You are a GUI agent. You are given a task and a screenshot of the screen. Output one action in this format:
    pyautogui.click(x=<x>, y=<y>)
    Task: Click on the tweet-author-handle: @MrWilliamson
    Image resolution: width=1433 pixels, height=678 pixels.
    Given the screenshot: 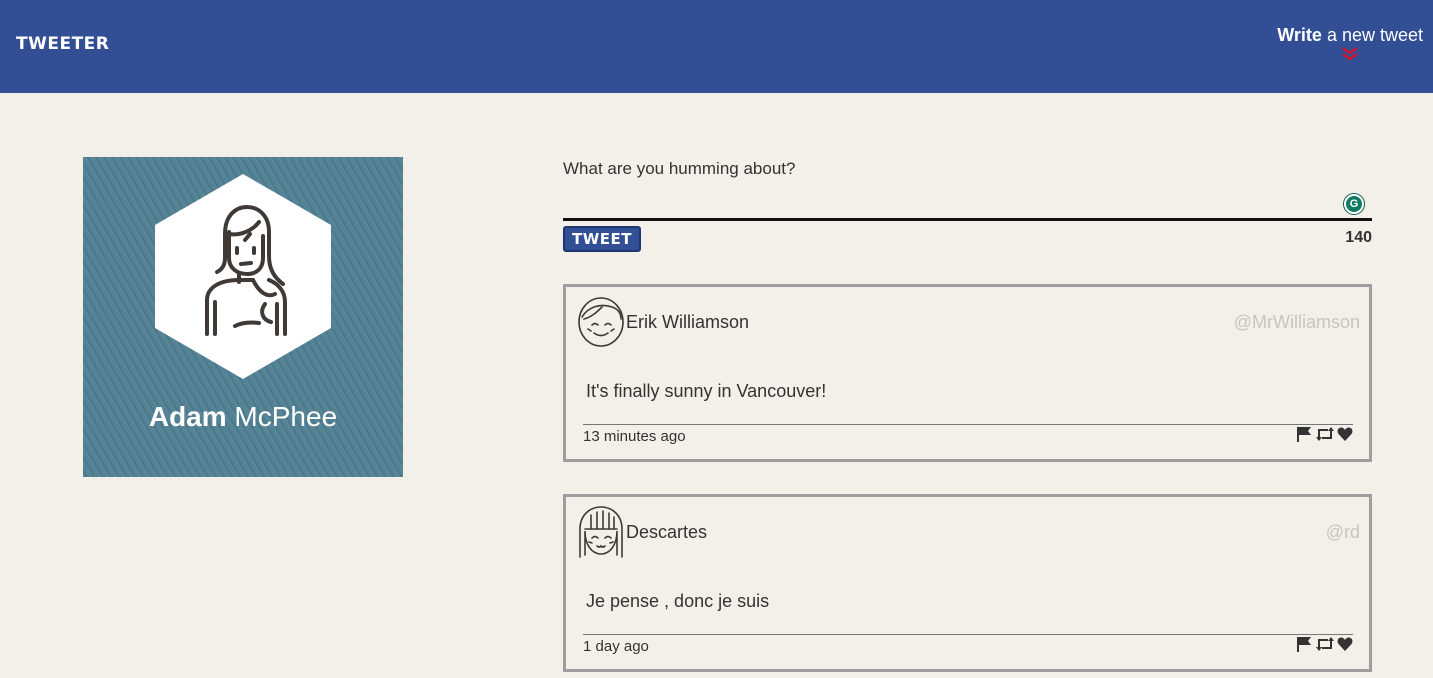 What is the action you would take?
    pyautogui.click(x=1296, y=322)
    